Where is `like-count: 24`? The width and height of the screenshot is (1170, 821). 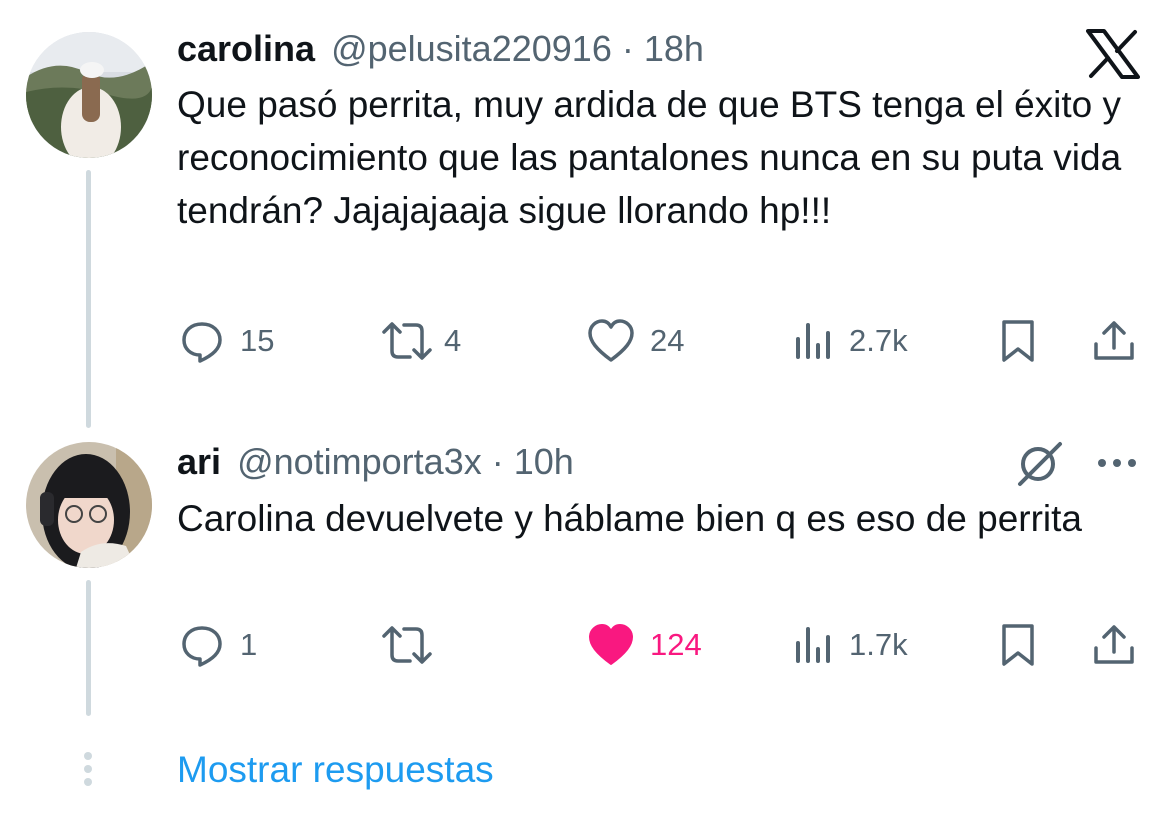
like-count: 24 is located at coordinates (667, 340).